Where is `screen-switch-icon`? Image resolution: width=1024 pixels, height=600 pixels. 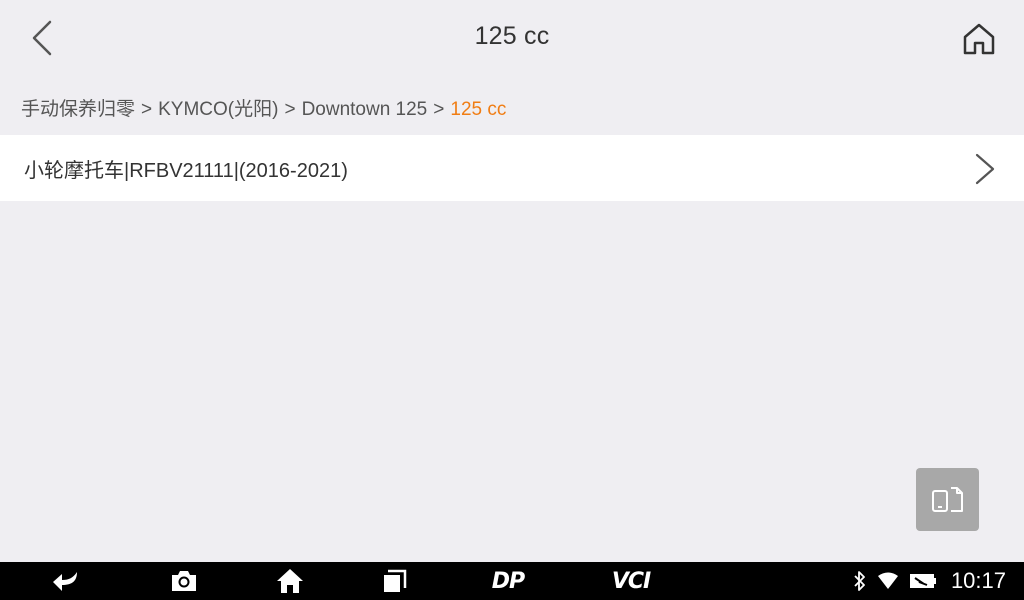
screen-switch-icon is located at coordinates (947, 499).